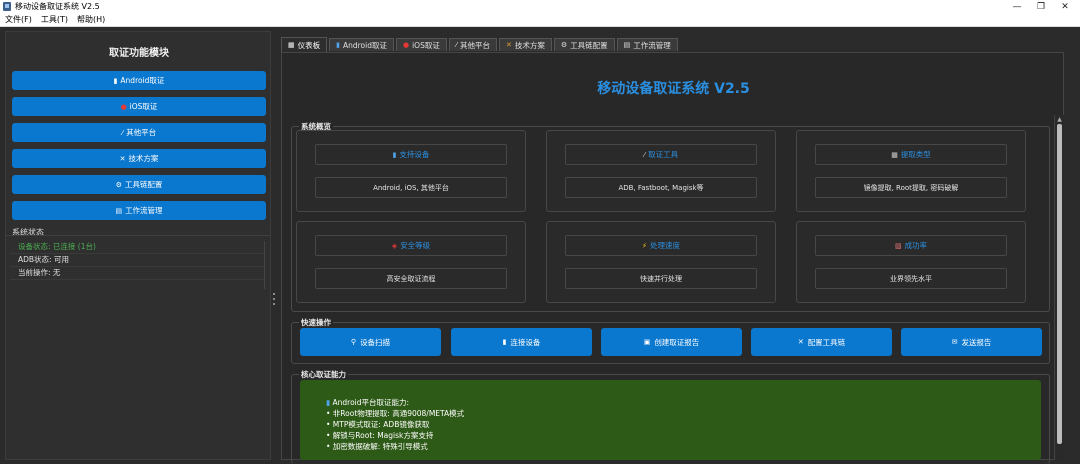 Image resolution: width=1080 pixels, height=464 pixels. Describe the element at coordinates (144, 210) in the screenshot. I see `button-label: 工作流管理` at that location.